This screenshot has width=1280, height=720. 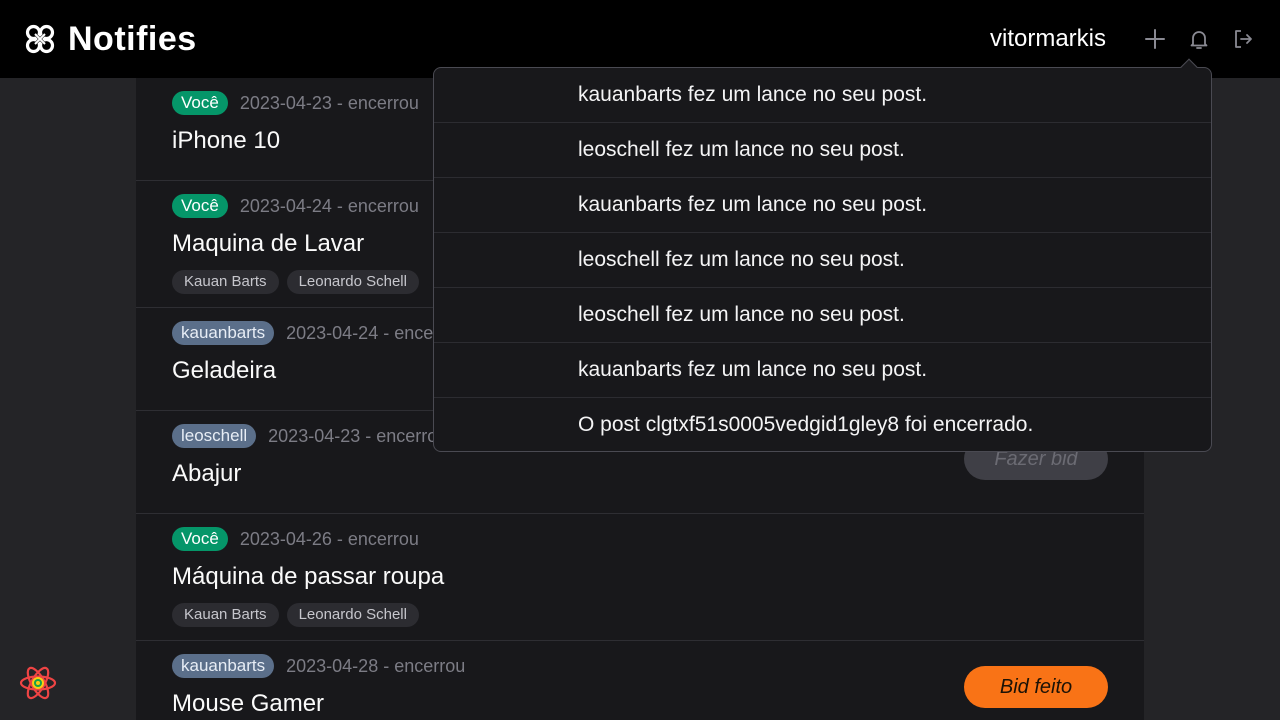 What do you see at coordinates (376, 665) in the screenshot?
I see `post-date: 2023-04-28 - encerrou` at bounding box center [376, 665].